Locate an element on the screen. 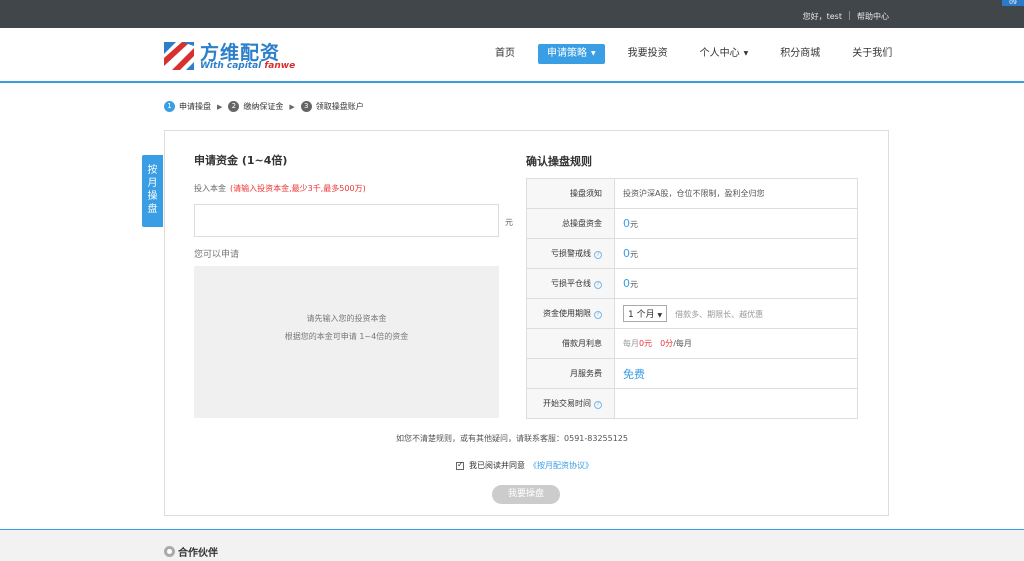 The image size is (1024, 561). interest-prefix: 每月 is located at coordinates (631, 343).